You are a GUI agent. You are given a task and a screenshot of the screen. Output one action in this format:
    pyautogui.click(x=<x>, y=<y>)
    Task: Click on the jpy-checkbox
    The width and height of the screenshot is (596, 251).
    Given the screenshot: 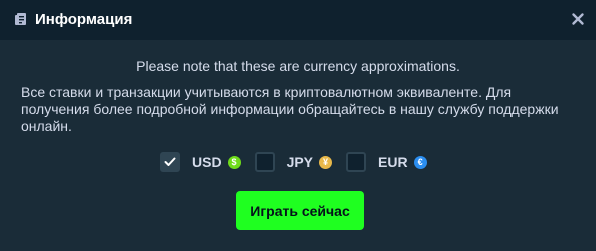 What is the action you would take?
    pyautogui.click(x=264, y=162)
    